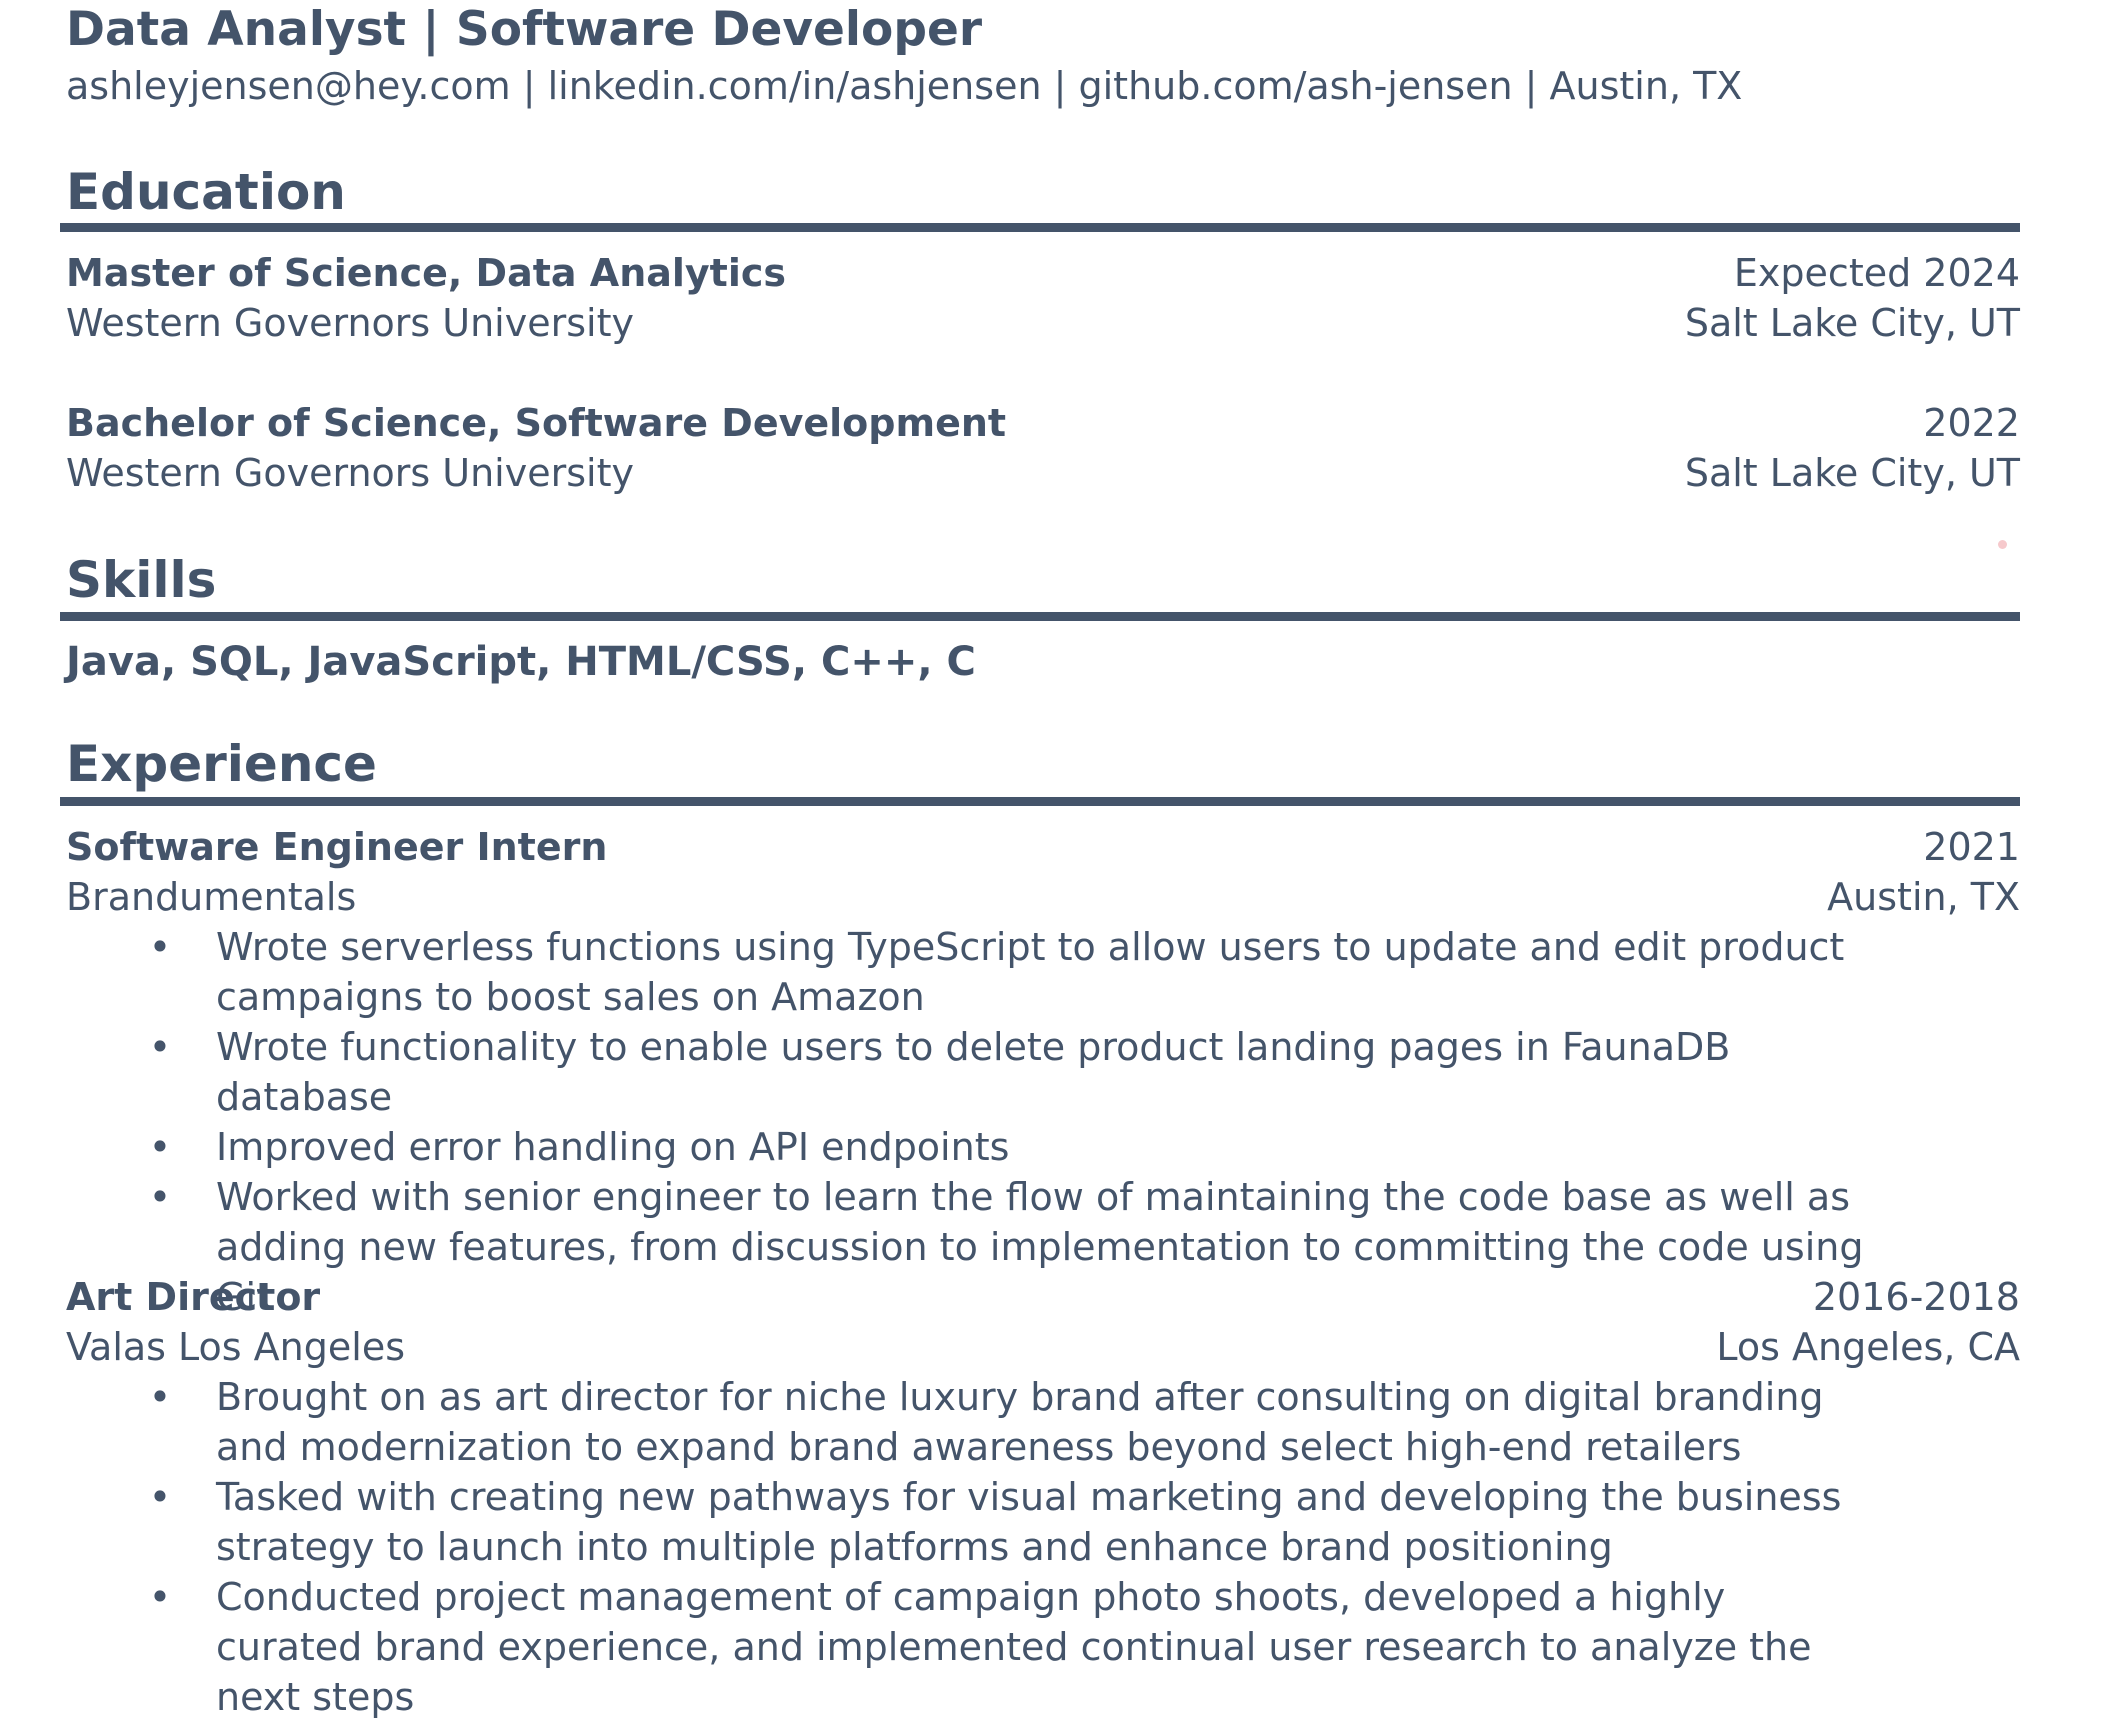 The width and height of the screenshot is (2104, 1722). What do you see at coordinates (337, 847) in the screenshot?
I see `job-title: Software Engineer Intern` at bounding box center [337, 847].